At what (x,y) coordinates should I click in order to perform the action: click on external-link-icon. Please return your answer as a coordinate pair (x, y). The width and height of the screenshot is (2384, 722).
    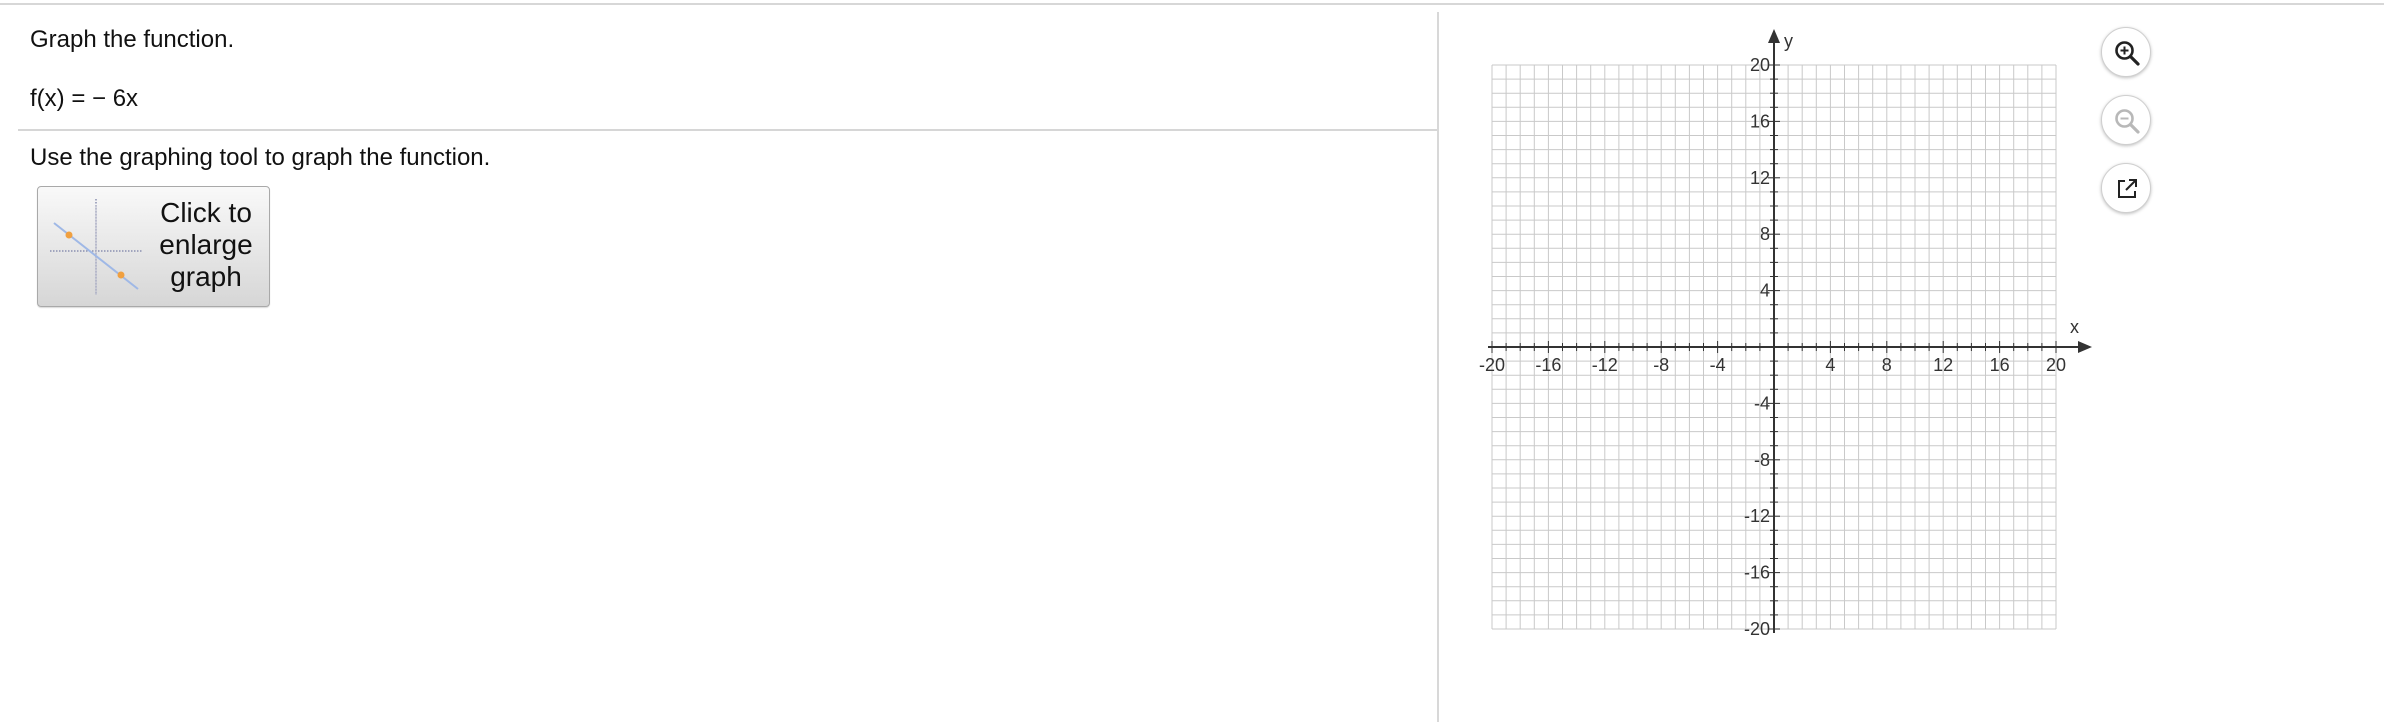
    Looking at the image, I should click on (2127, 188).